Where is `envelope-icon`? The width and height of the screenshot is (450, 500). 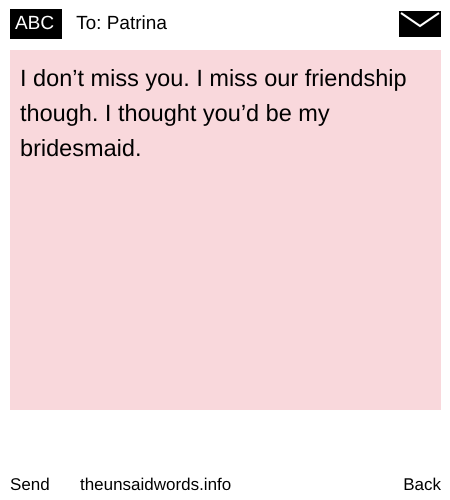 envelope-icon is located at coordinates (420, 23).